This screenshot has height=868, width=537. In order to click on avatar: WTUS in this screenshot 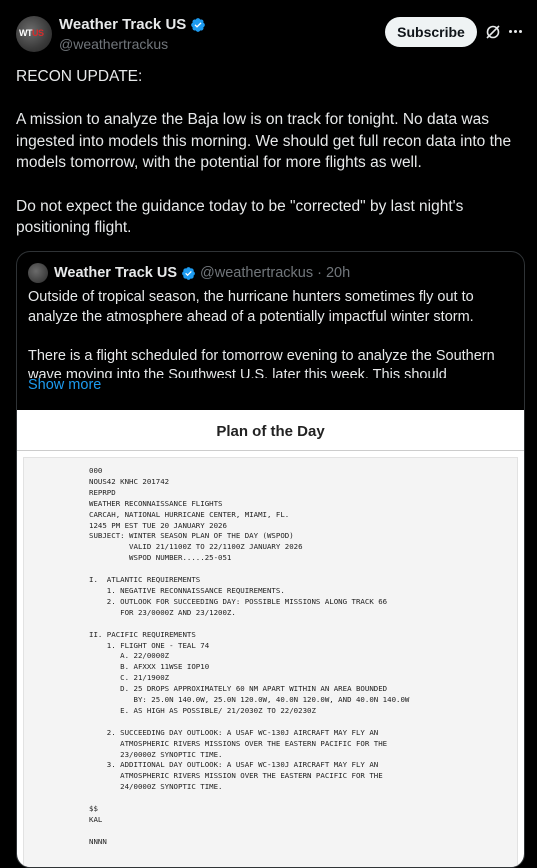, I will do `click(34, 34)`.